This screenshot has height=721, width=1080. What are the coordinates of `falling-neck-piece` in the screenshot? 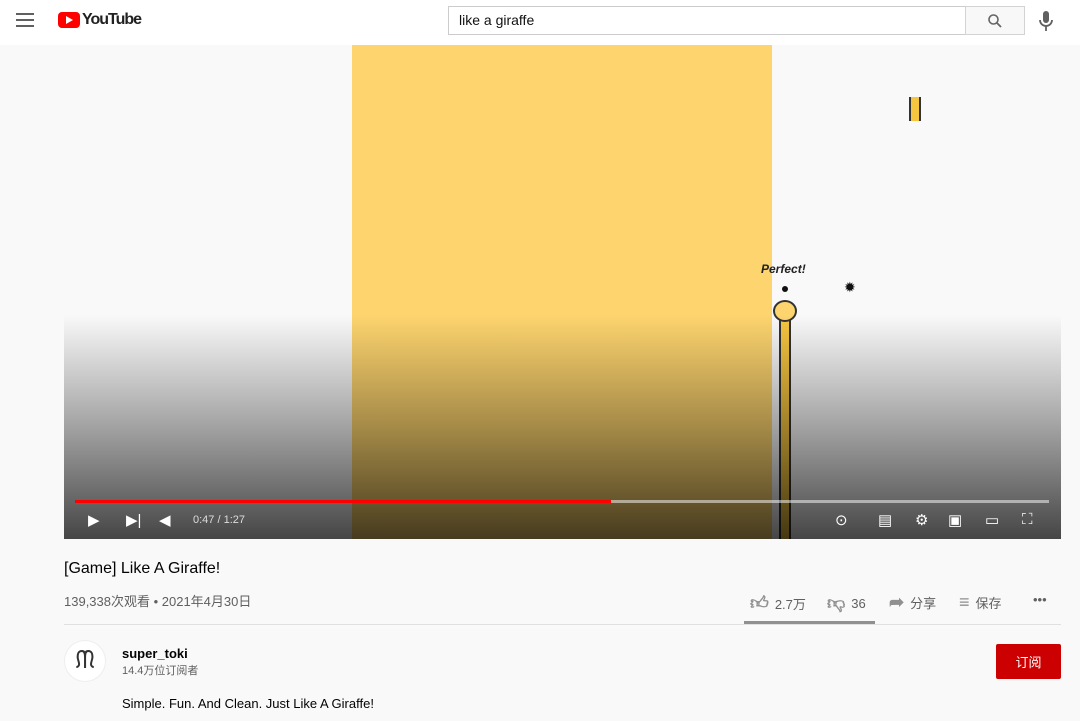 It's located at (915, 109).